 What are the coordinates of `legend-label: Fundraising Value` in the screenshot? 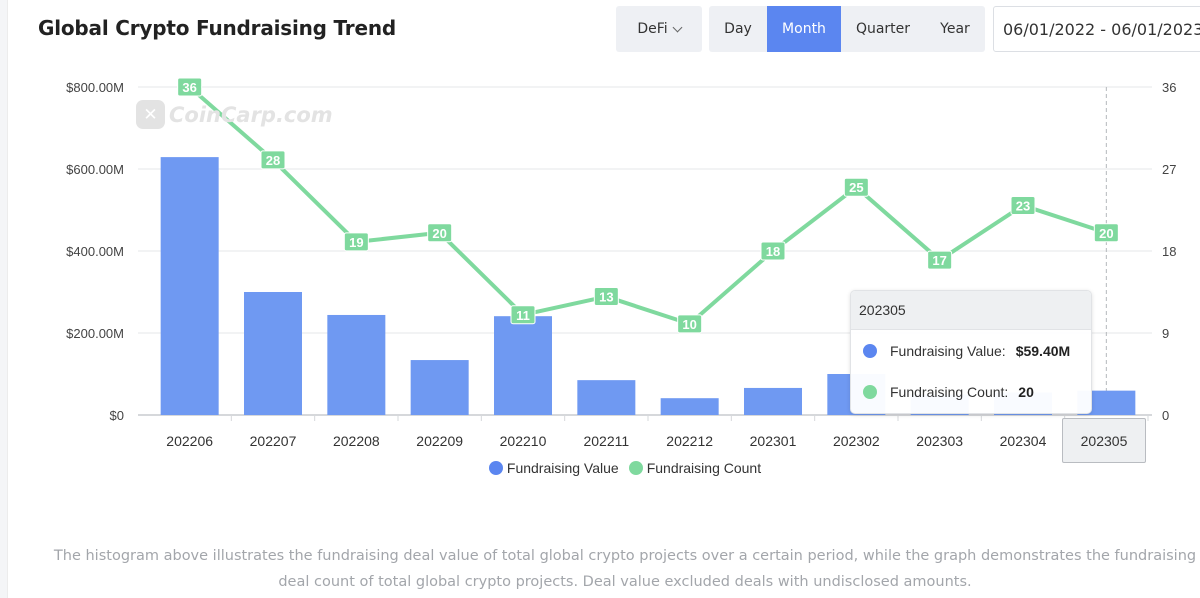 It's located at (562, 468).